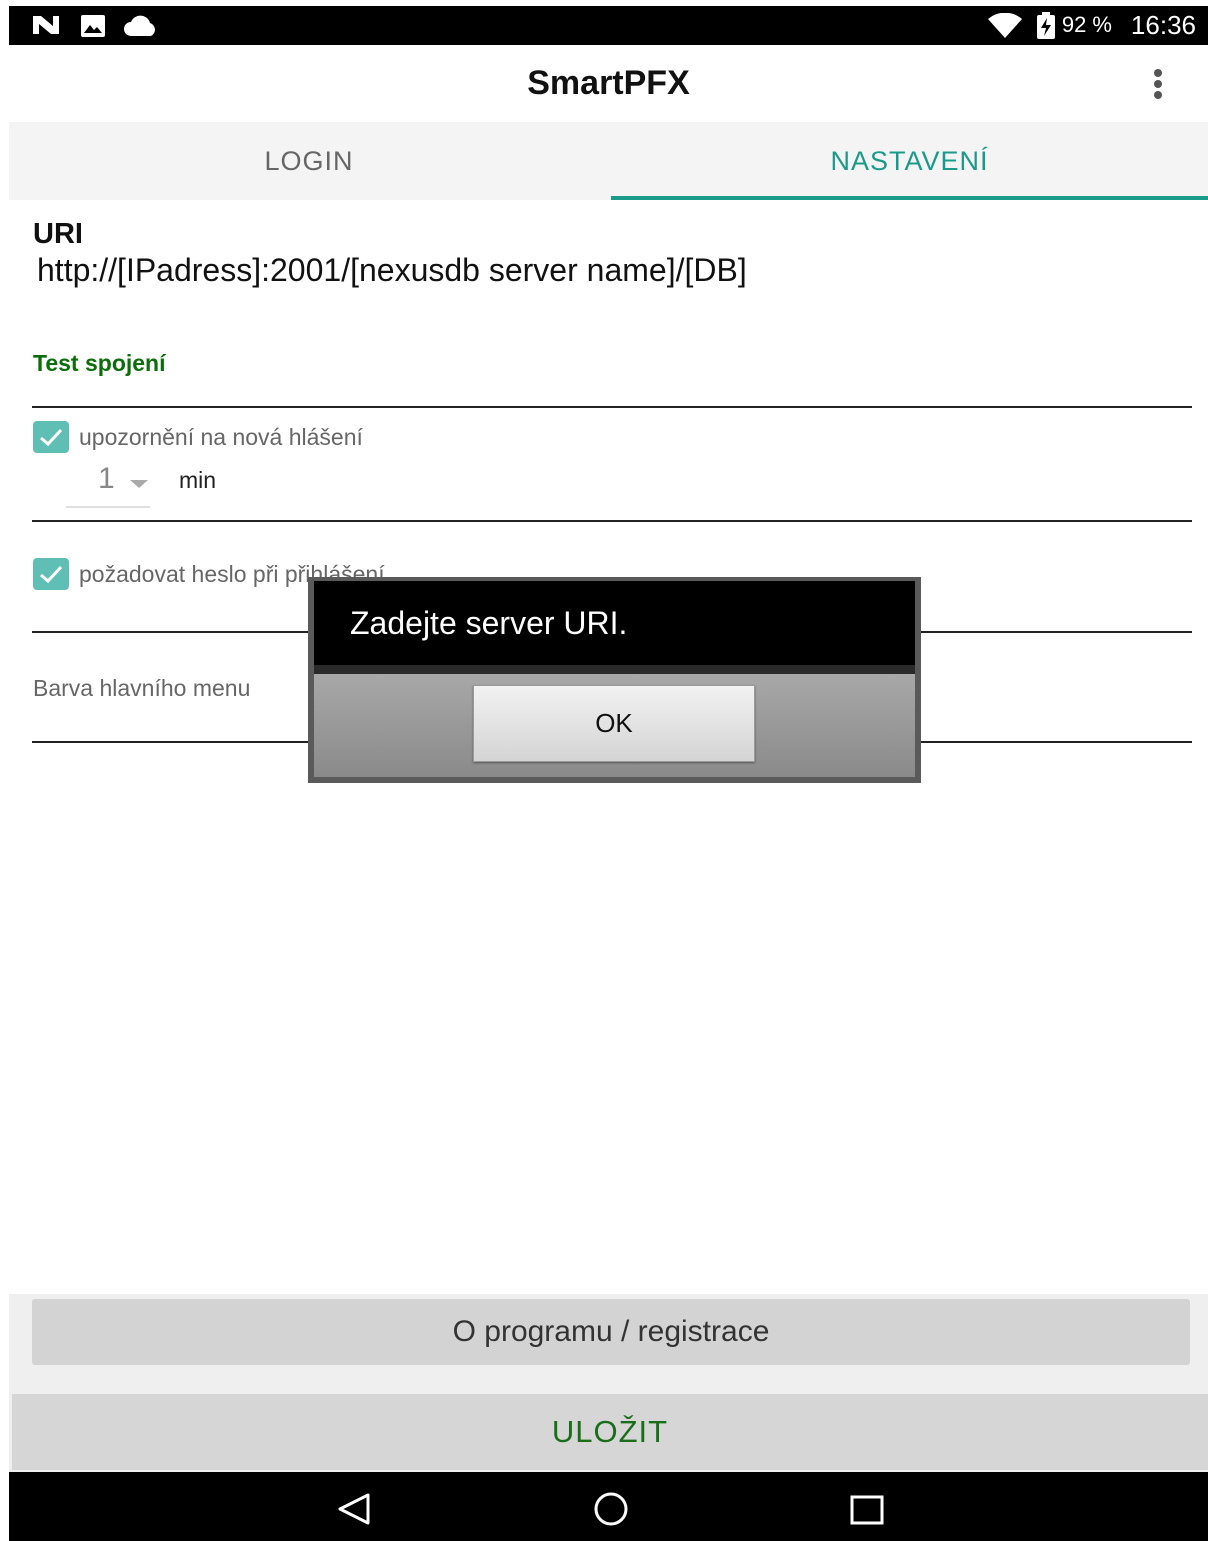  I want to click on app-bar: SmartPFX, so click(608, 83).